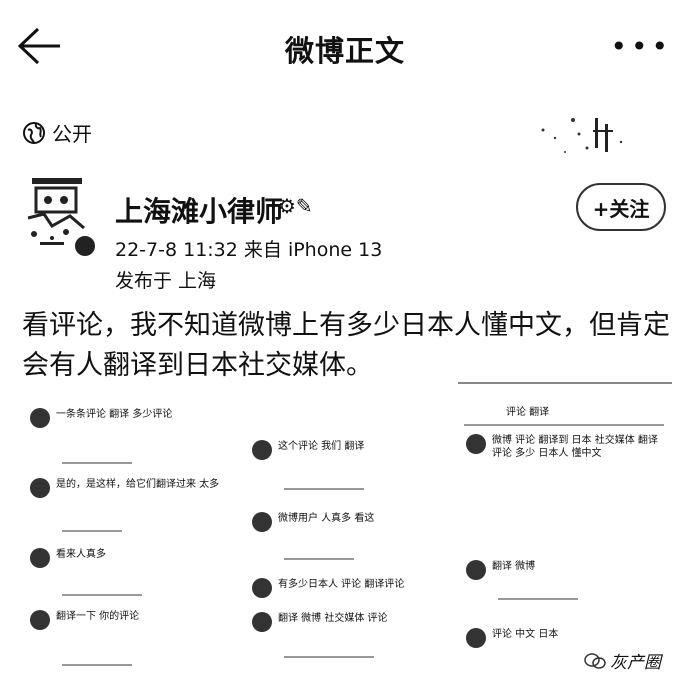  Describe the element at coordinates (514, 566) in the screenshot. I see `comment-text: 翻译 微博` at that location.